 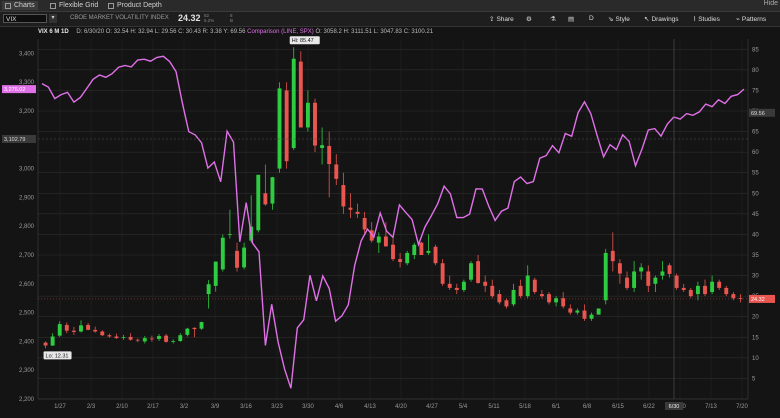 What do you see at coordinates (27, 198) in the screenshot?
I see `left-axis-tick: 2,900` at bounding box center [27, 198].